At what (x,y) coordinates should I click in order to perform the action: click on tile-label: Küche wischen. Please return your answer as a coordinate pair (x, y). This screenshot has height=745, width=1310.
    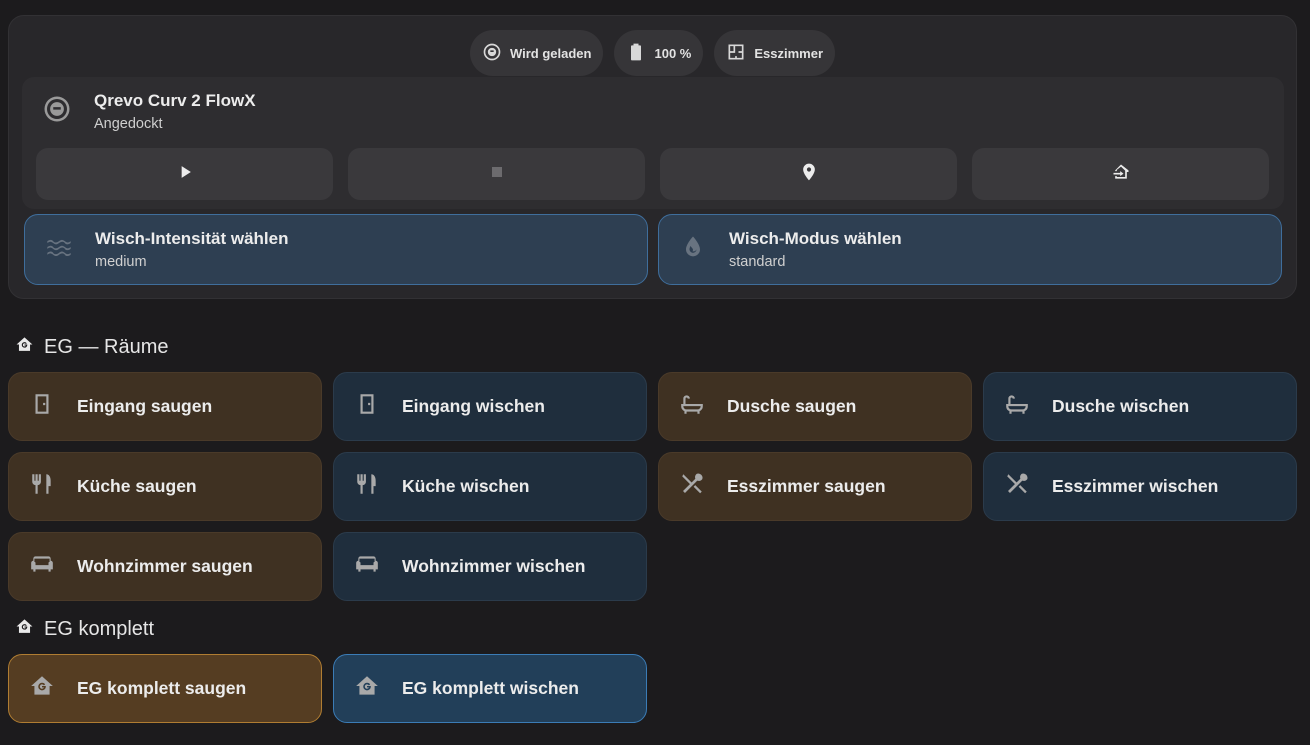
    Looking at the image, I should click on (466, 486).